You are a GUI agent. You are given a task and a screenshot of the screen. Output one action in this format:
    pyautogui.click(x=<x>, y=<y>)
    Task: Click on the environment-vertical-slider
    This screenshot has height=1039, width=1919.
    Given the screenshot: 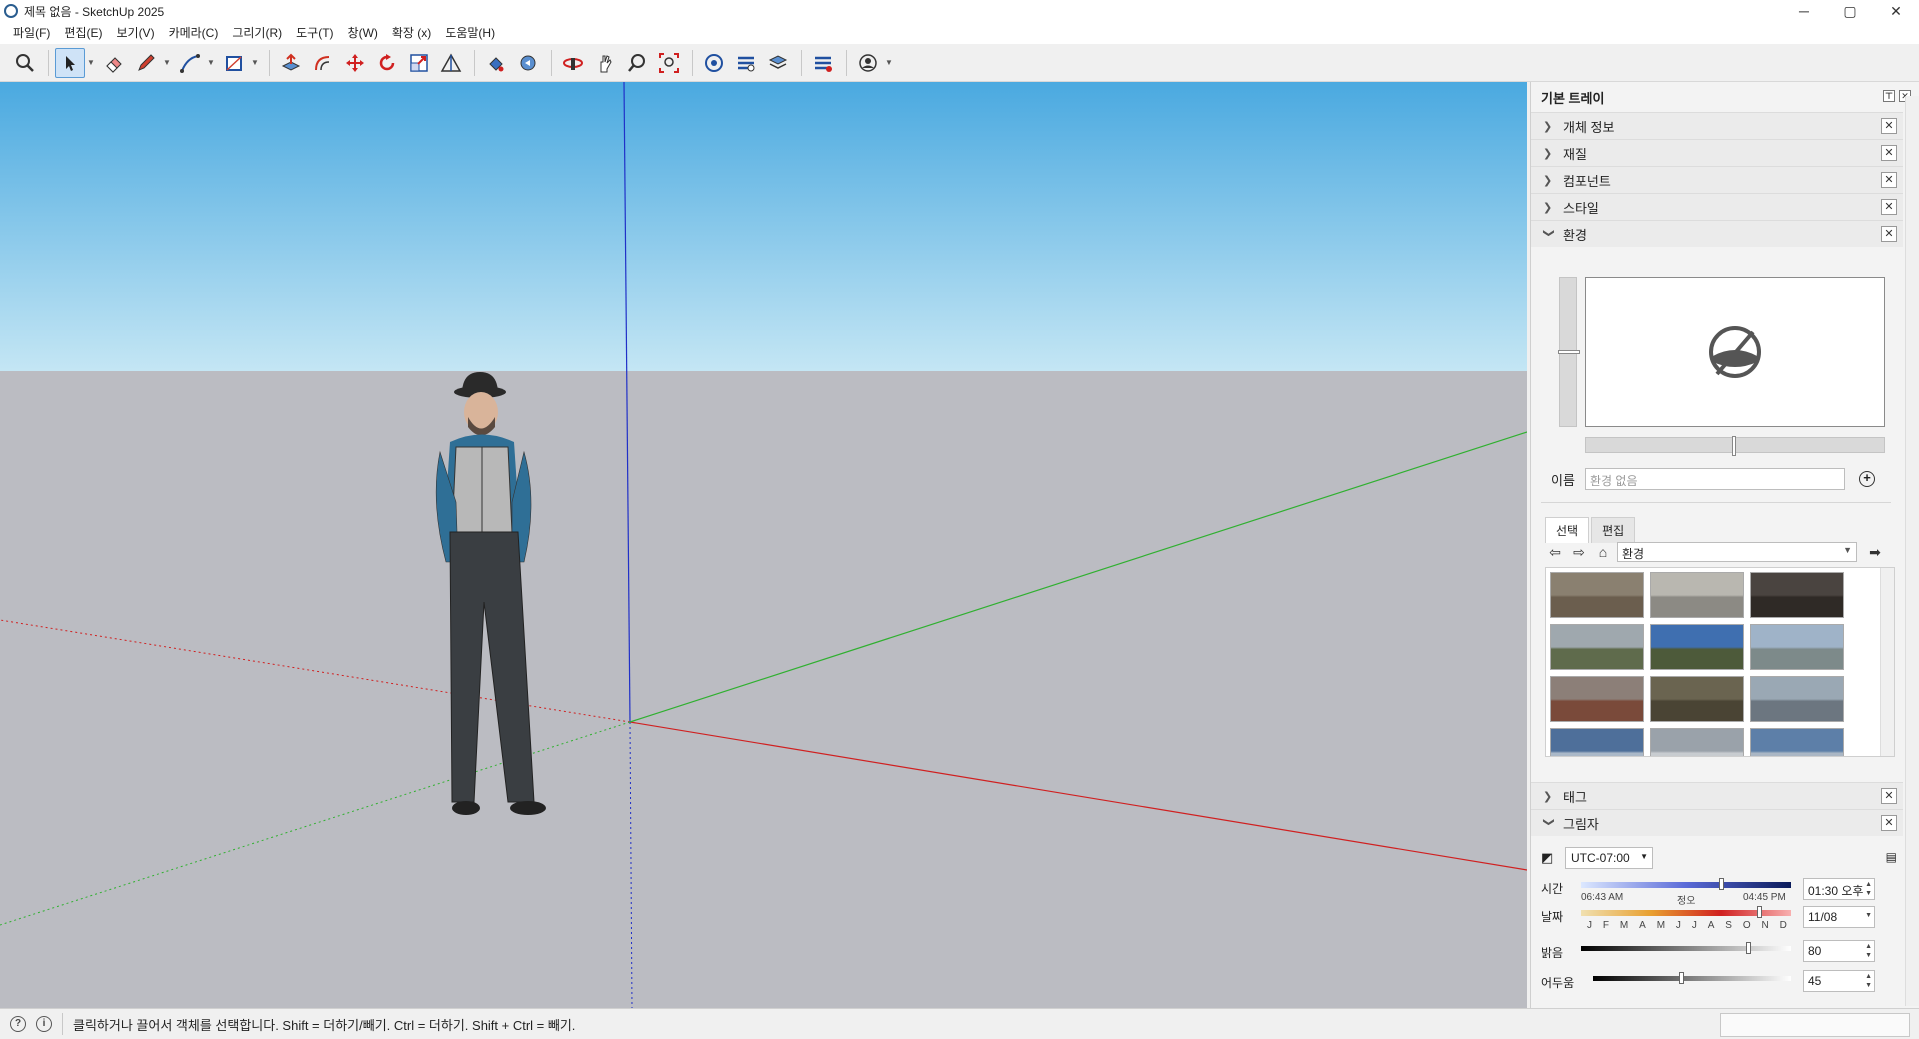 What is the action you would take?
    pyautogui.click(x=1569, y=352)
    